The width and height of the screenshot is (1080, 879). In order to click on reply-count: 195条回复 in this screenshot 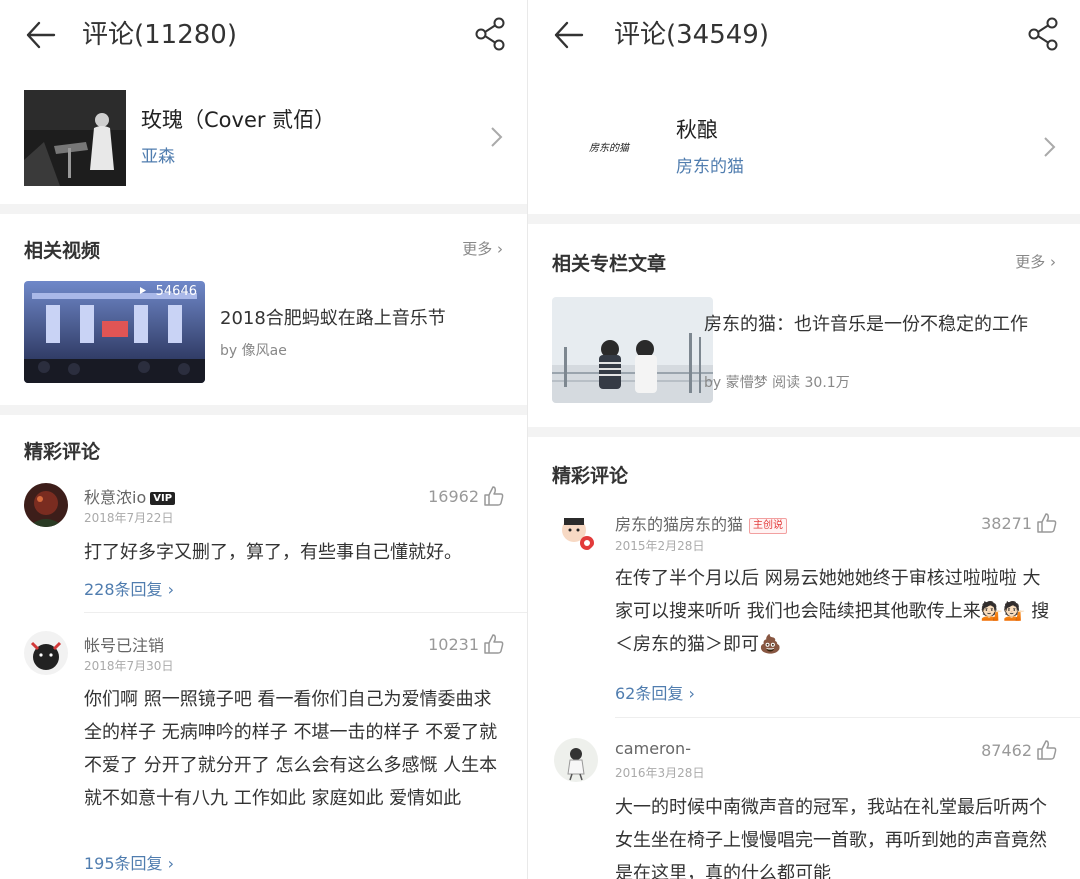, I will do `click(123, 863)`.